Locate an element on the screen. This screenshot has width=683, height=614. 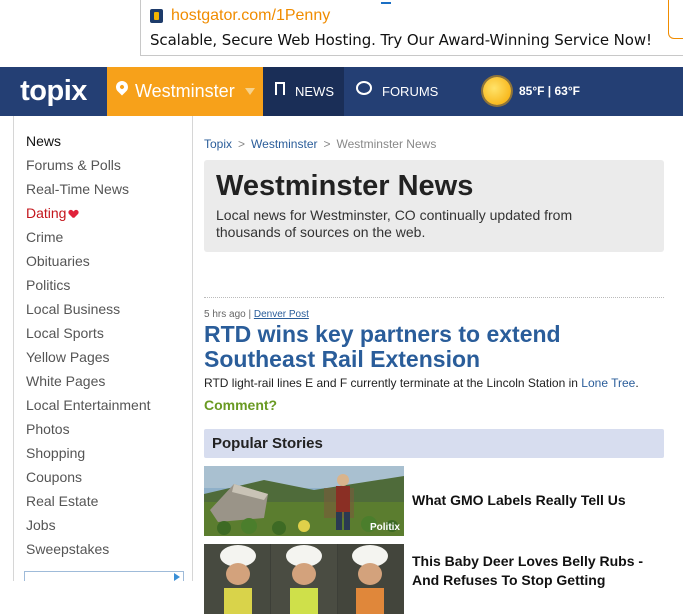
summary-location-link: Lone Tree is located at coordinates (608, 383).